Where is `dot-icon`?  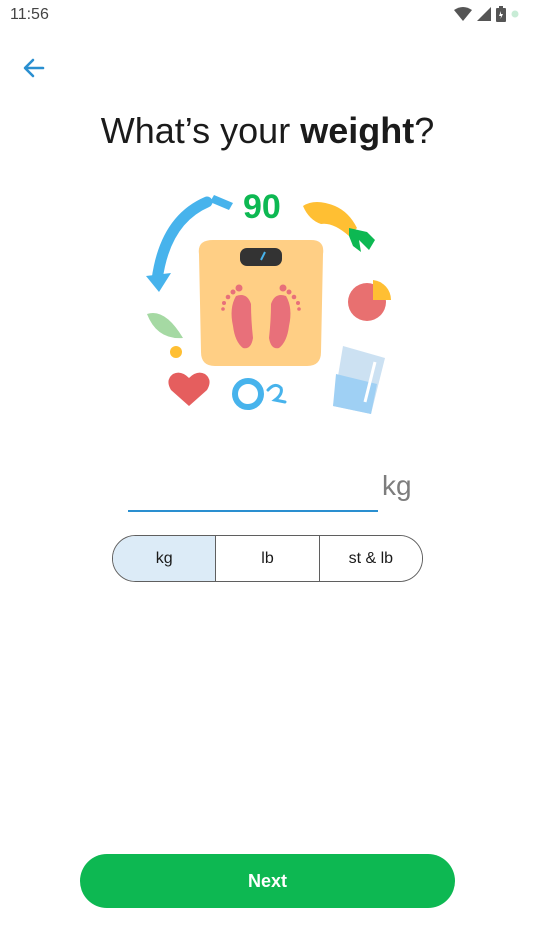 dot-icon is located at coordinates (176, 352).